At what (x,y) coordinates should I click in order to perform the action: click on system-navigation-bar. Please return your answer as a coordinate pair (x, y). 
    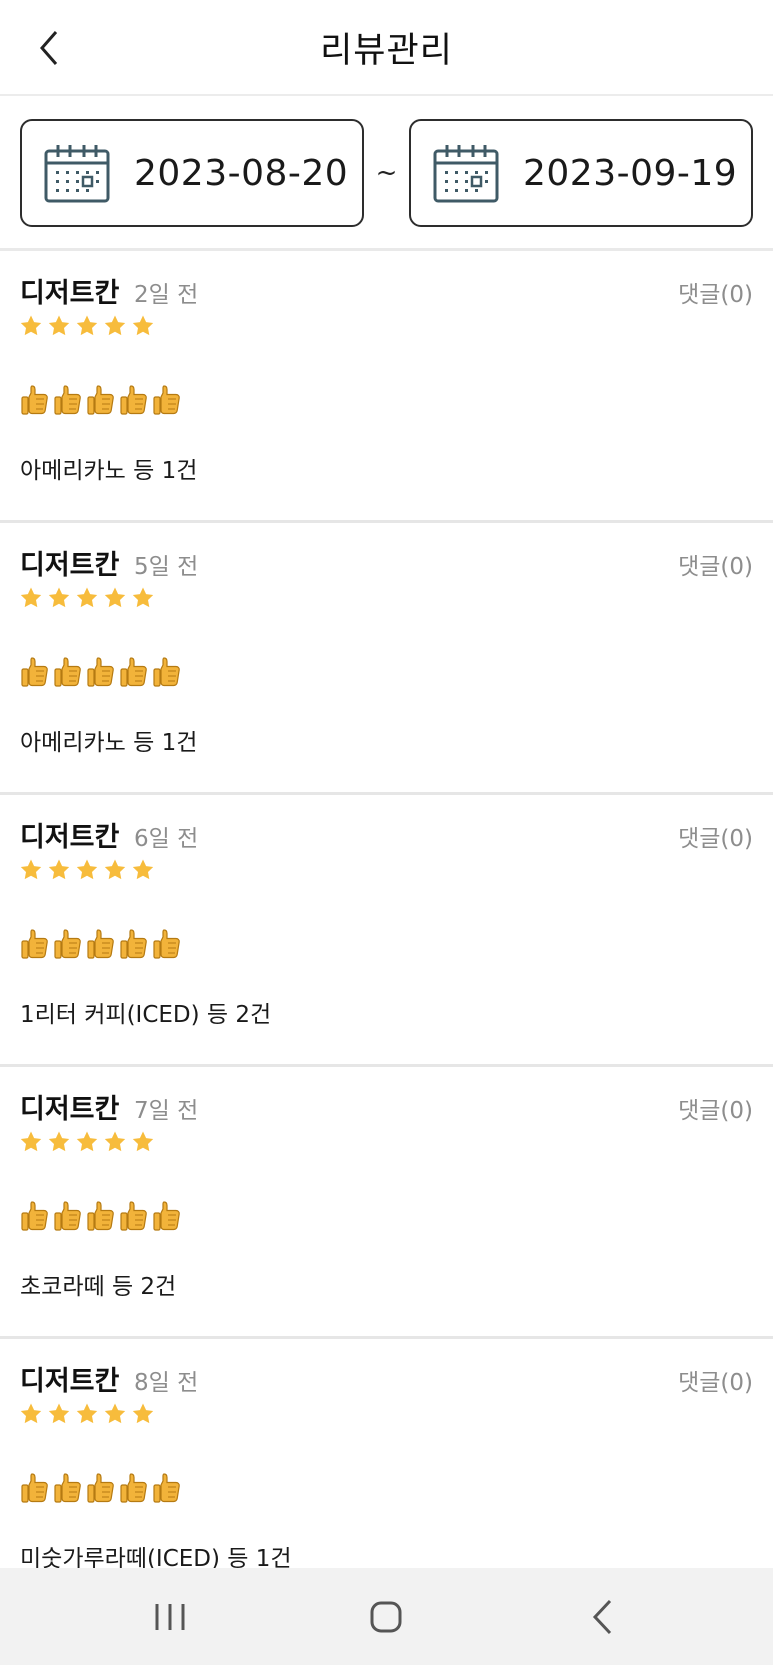
    Looking at the image, I should click on (386, 1616).